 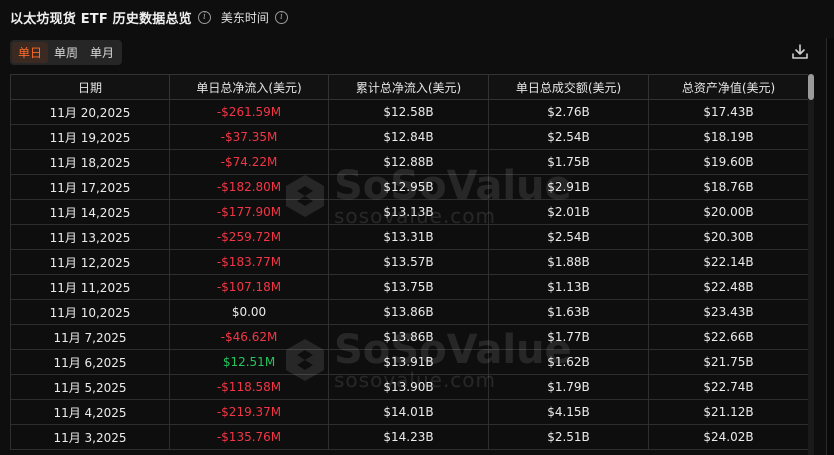 What do you see at coordinates (728, 412) in the screenshot?
I see `cell-net-assets: $21.12B` at bounding box center [728, 412].